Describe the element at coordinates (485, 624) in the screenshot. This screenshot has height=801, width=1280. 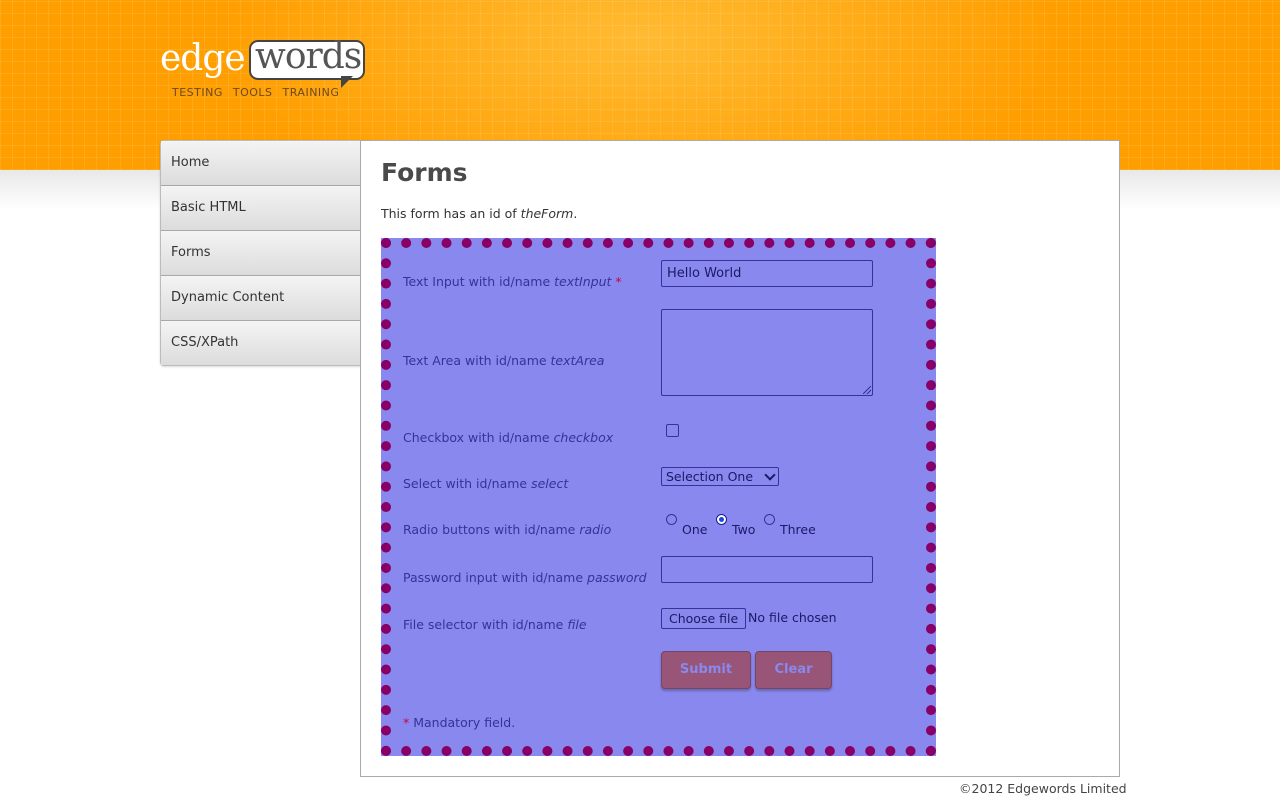
I see `label-file-prefix: File selector with id/name` at that location.